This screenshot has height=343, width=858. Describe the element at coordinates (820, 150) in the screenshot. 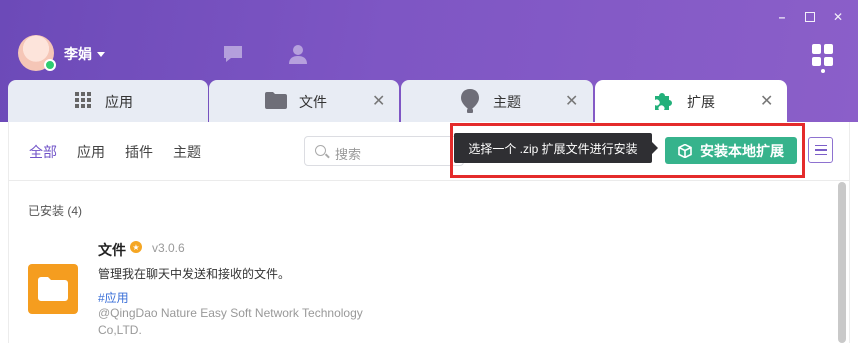

I see `more-menu-button` at that location.